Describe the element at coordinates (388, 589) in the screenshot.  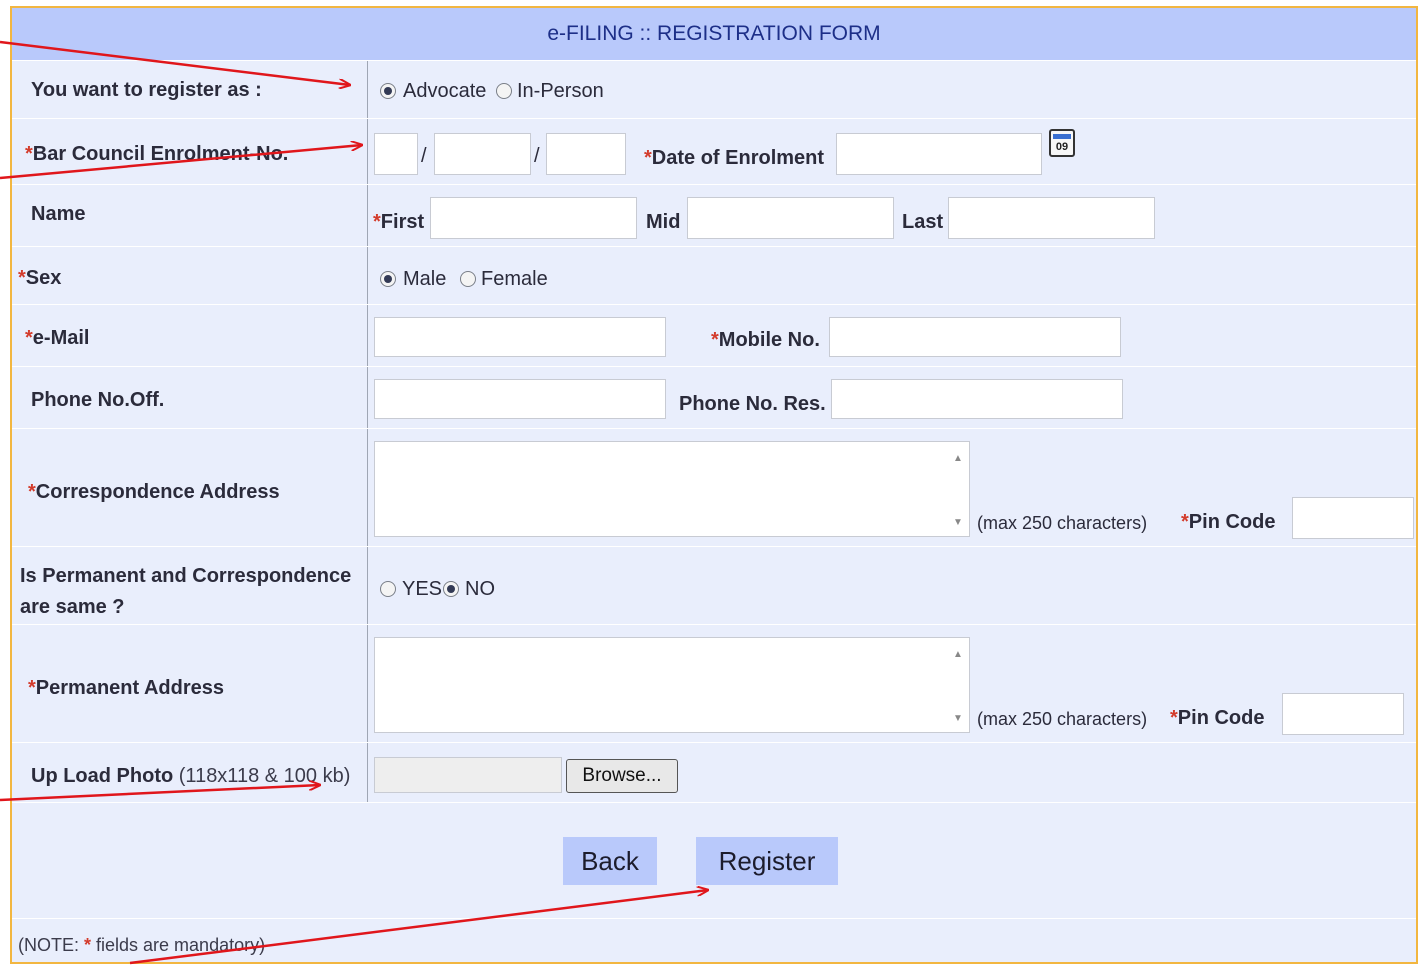
I see `radio-yes` at that location.